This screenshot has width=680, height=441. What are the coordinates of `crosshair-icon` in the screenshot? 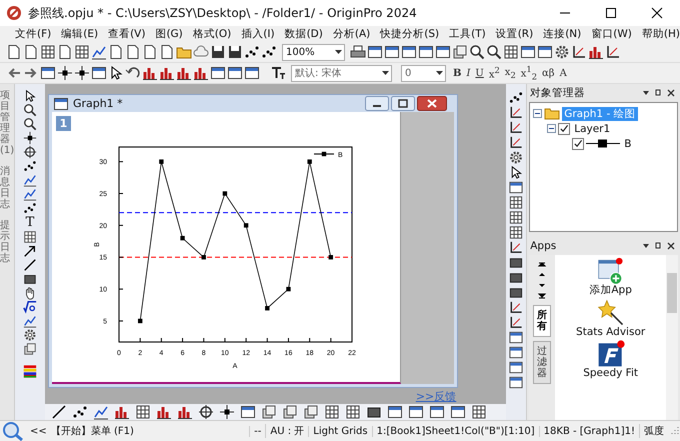 It's located at (30, 152).